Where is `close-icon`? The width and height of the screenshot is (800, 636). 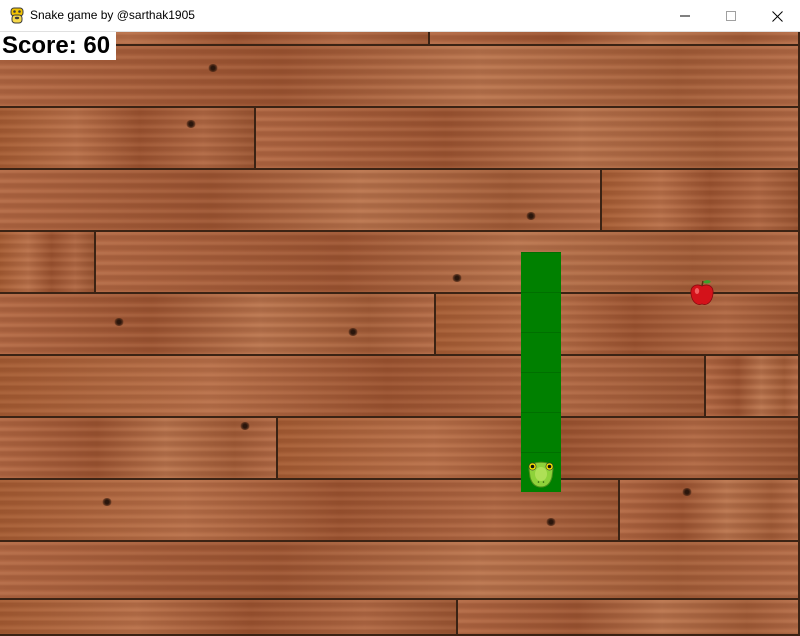
close-icon is located at coordinates (777, 16).